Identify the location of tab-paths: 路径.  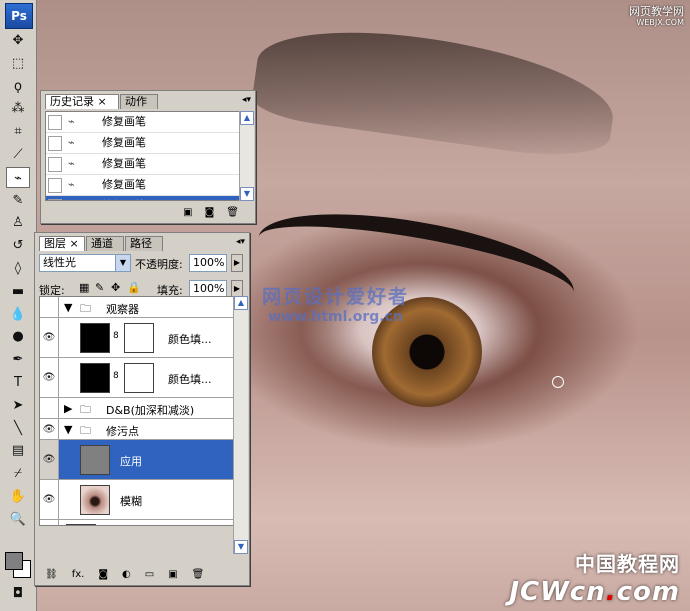
(144, 243).